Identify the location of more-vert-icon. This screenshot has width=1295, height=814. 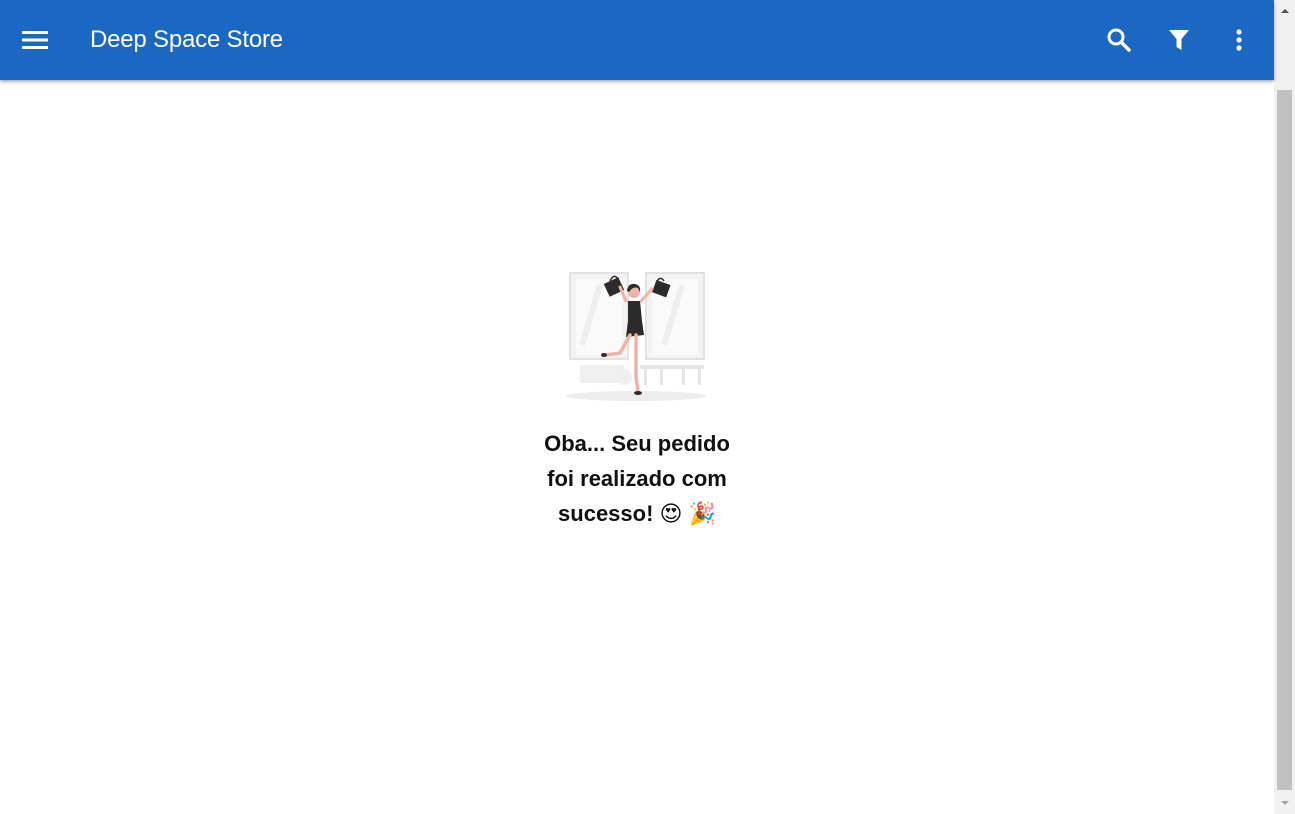
(1239, 40).